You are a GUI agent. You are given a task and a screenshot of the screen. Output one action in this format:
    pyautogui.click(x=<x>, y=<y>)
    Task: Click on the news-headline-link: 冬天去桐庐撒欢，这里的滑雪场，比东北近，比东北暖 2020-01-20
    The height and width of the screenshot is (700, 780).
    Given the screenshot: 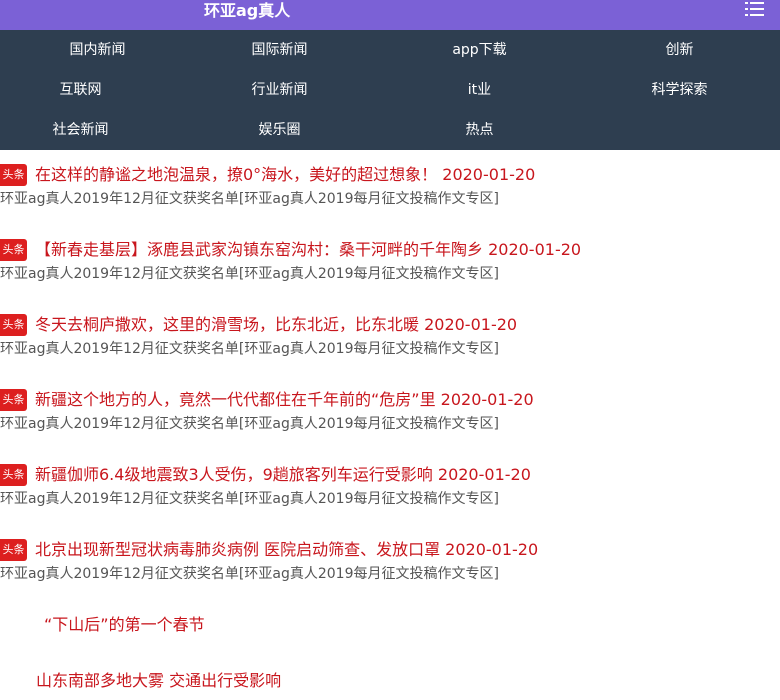 What is the action you would take?
    pyautogui.click(x=276, y=325)
    